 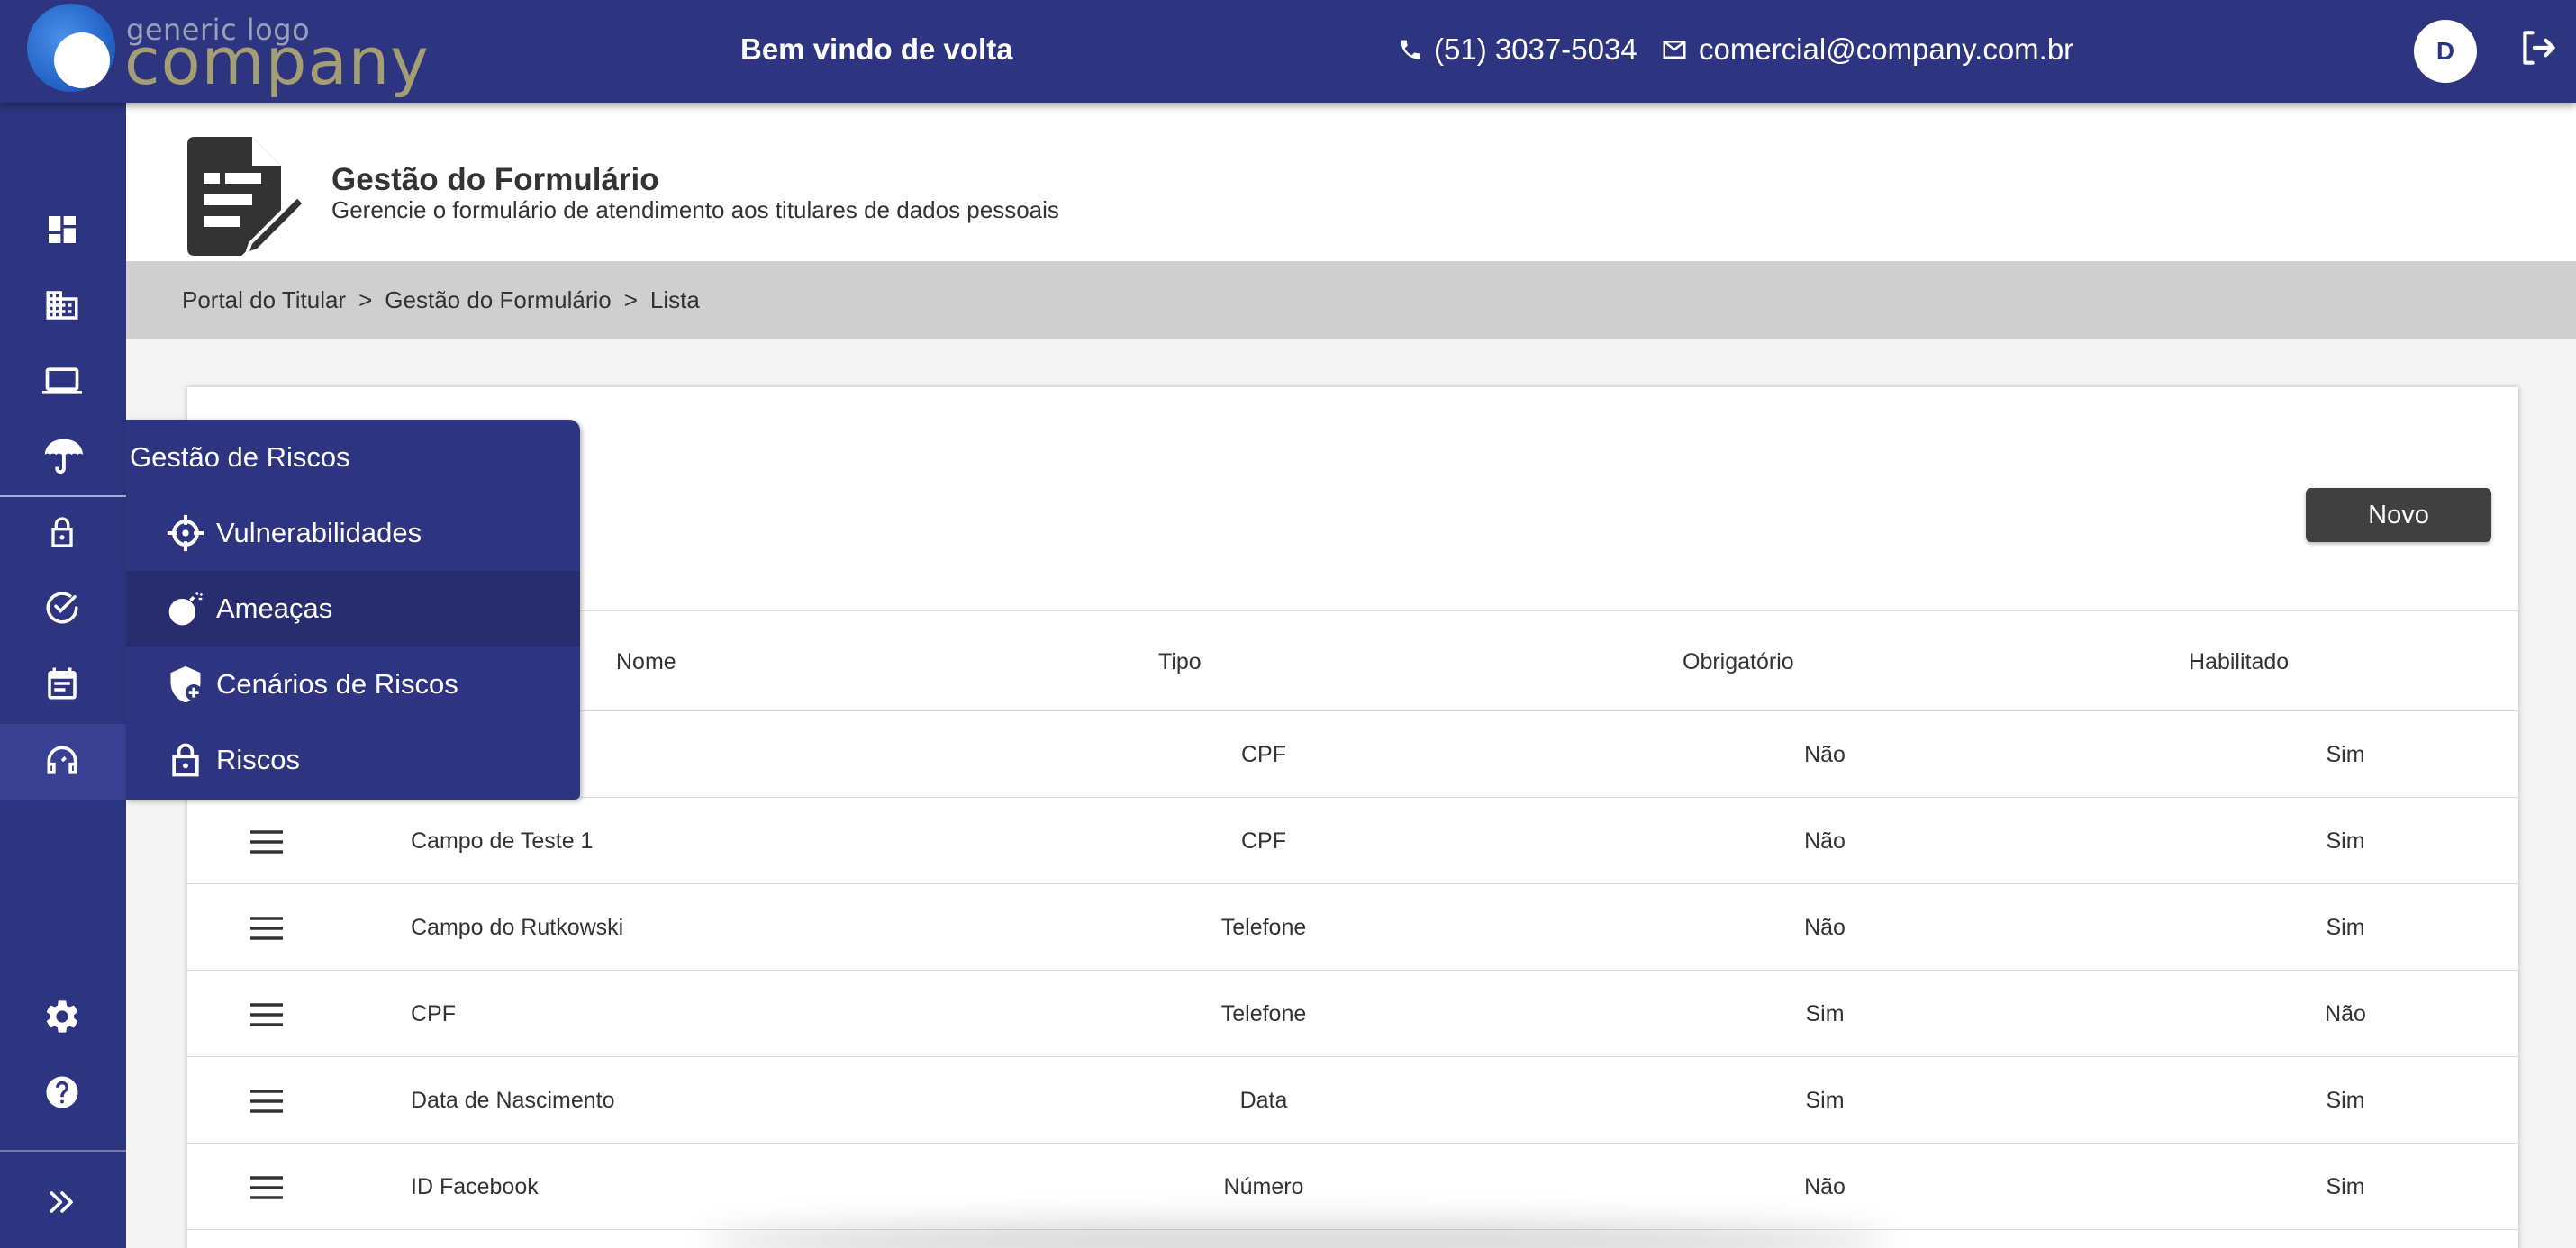 I want to click on phone-number: (51) 3037-5034, so click(x=1535, y=49).